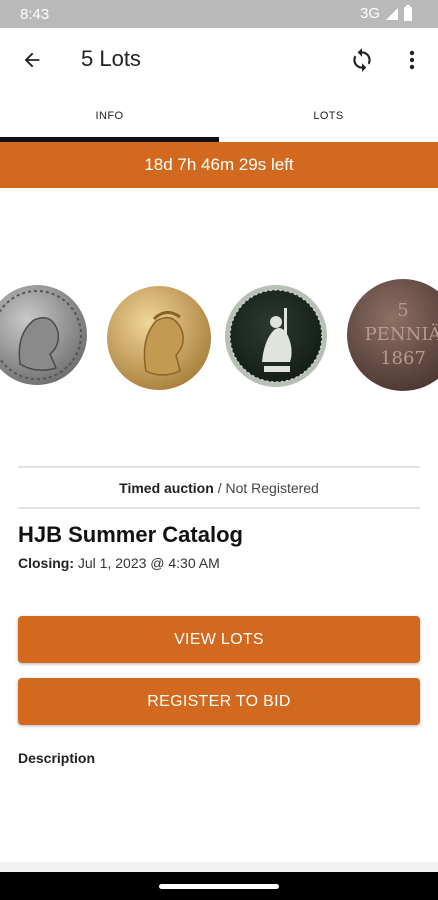 The height and width of the screenshot is (900, 438). What do you see at coordinates (43, 335) in the screenshot?
I see `silver-roman-bust-coin` at bounding box center [43, 335].